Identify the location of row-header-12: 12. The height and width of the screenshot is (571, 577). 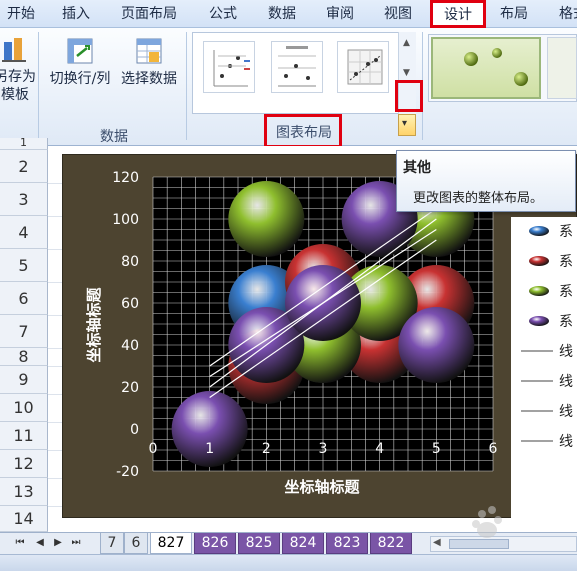
(24, 464).